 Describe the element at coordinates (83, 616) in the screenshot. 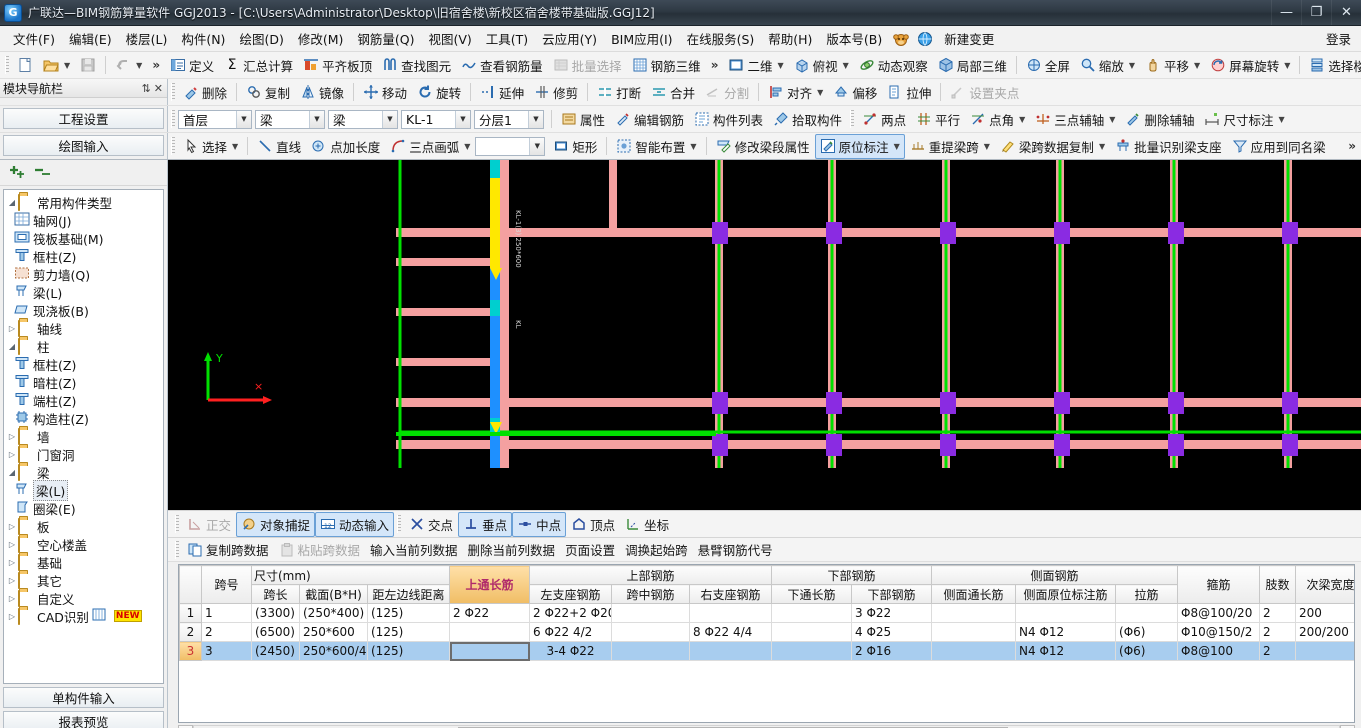

I see `tree-node-cad-recognition: ▷ CAD识别 NEW` at that location.